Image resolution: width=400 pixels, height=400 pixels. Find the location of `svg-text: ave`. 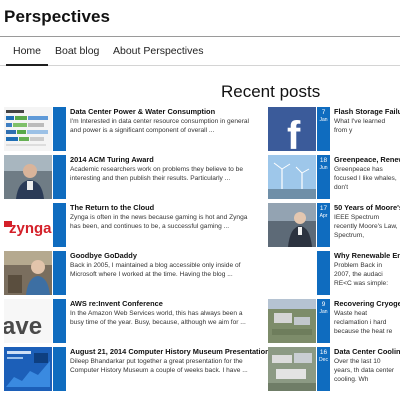

svg-text: ave is located at coordinates (23, 326).